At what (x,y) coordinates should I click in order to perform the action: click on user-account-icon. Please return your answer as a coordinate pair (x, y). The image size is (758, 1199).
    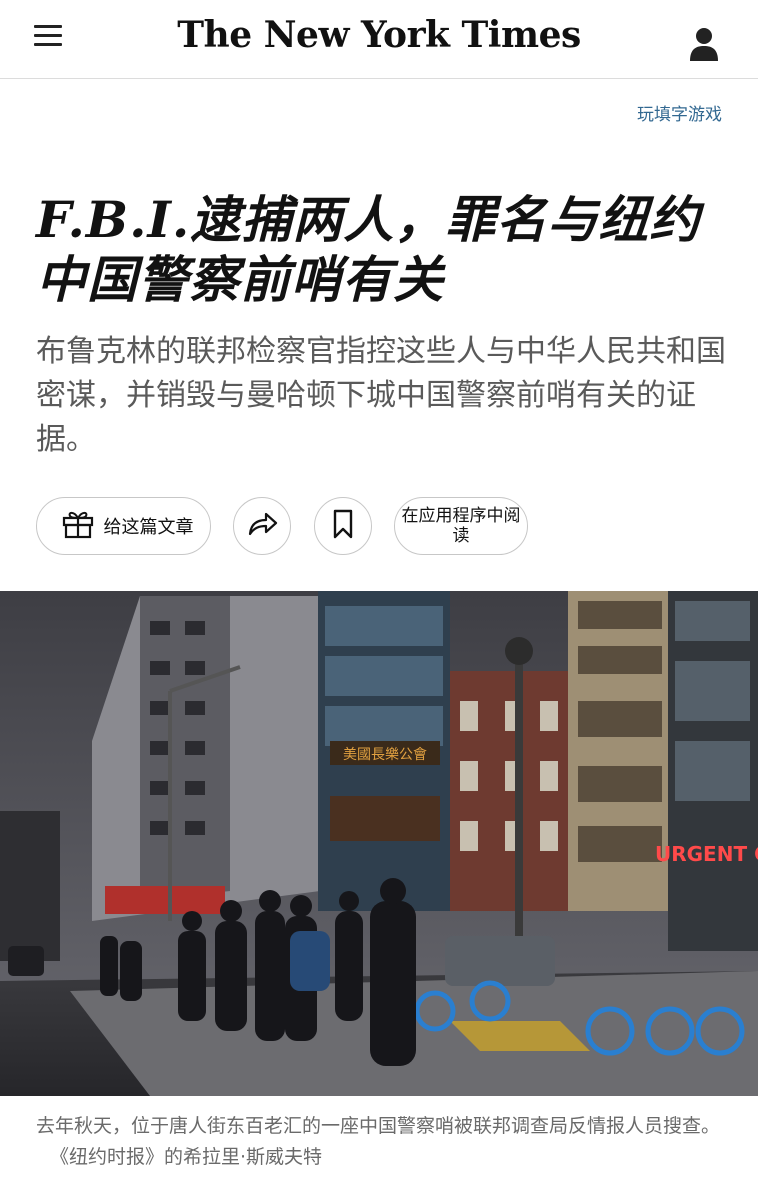
    Looking at the image, I should click on (704, 44).